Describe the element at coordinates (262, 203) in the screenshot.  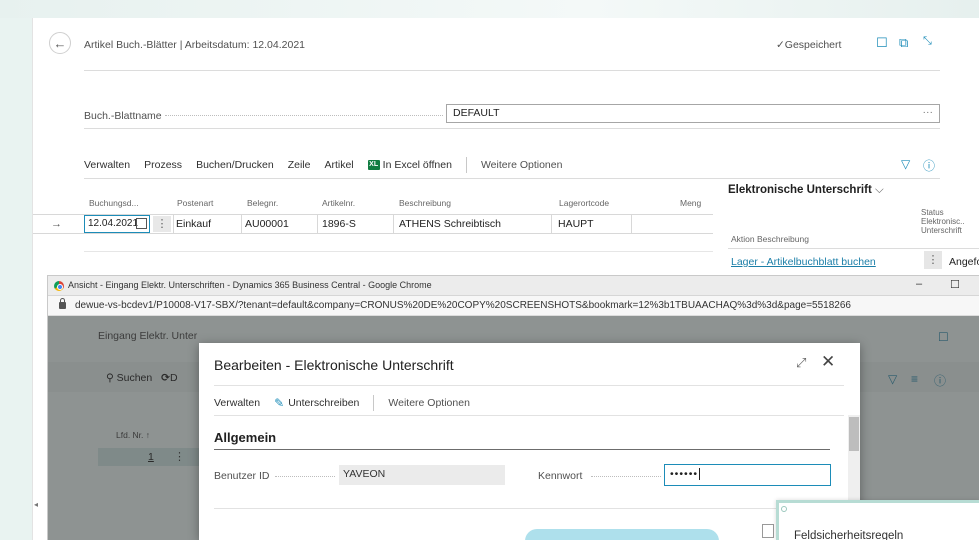
I see `col-doc-no: Belegnr.` at that location.